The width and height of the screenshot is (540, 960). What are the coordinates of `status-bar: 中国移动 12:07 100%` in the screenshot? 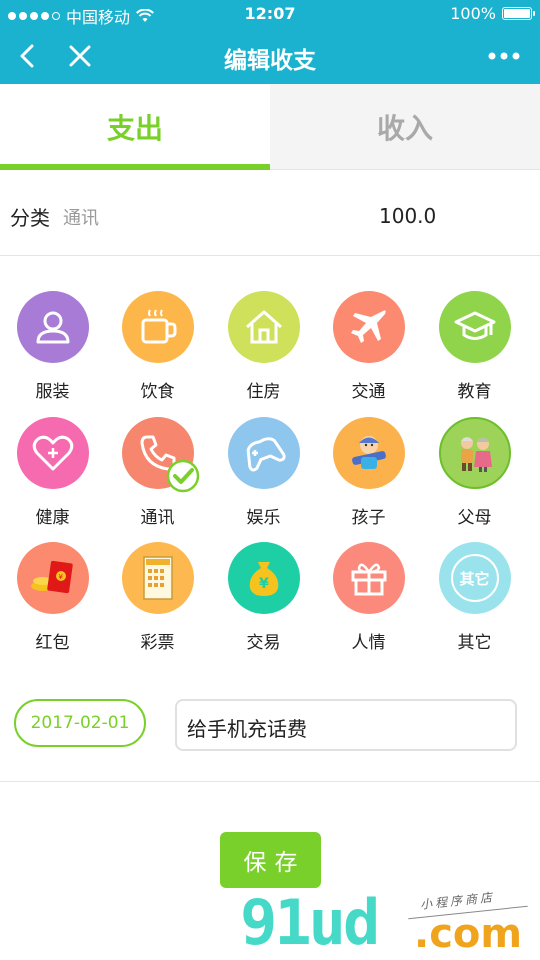 It's located at (270, 14).